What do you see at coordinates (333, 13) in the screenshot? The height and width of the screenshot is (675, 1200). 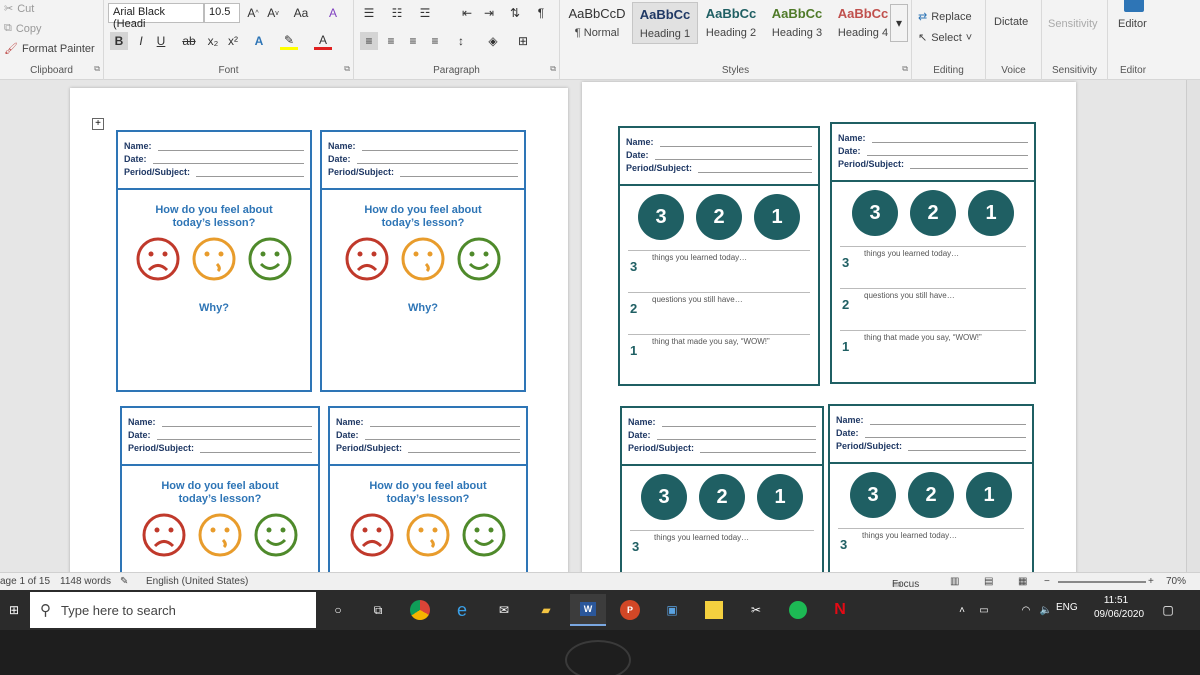 I see `clear-formatting-icon: A` at bounding box center [333, 13].